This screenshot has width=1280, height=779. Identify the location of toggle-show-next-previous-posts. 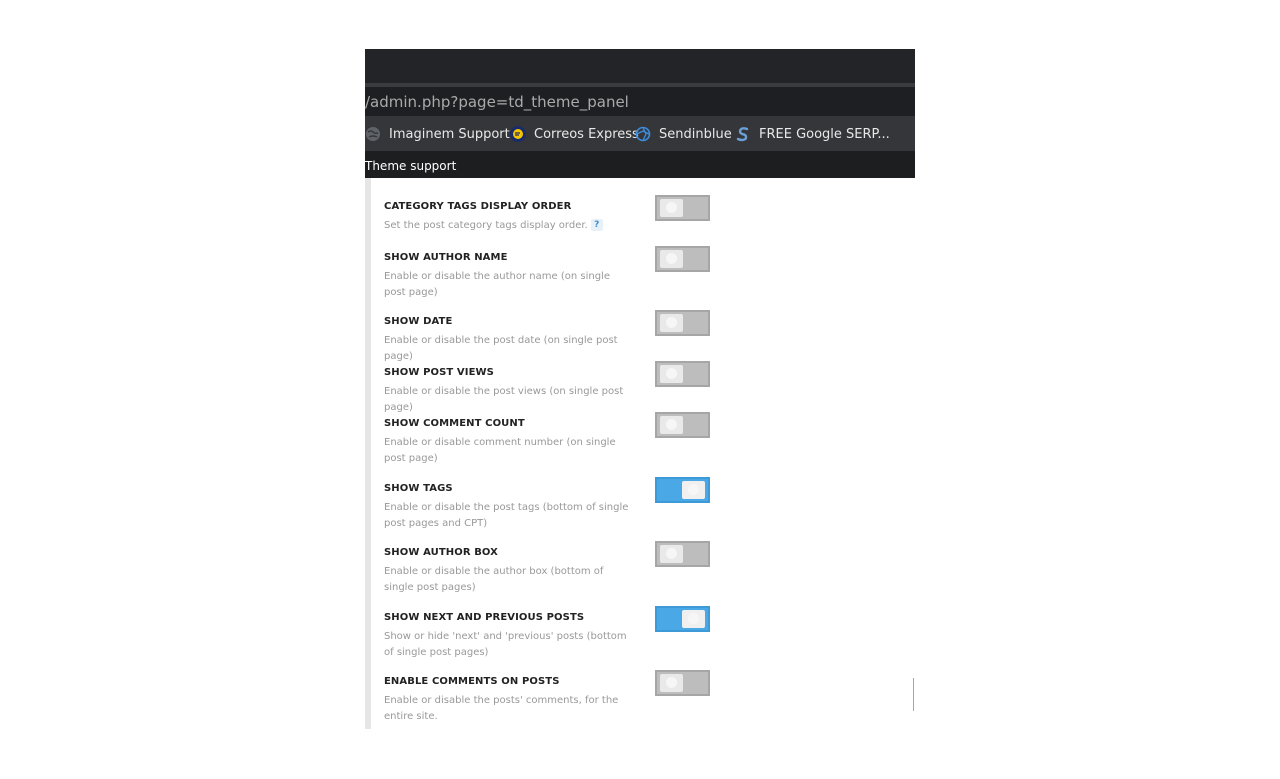
(682, 619).